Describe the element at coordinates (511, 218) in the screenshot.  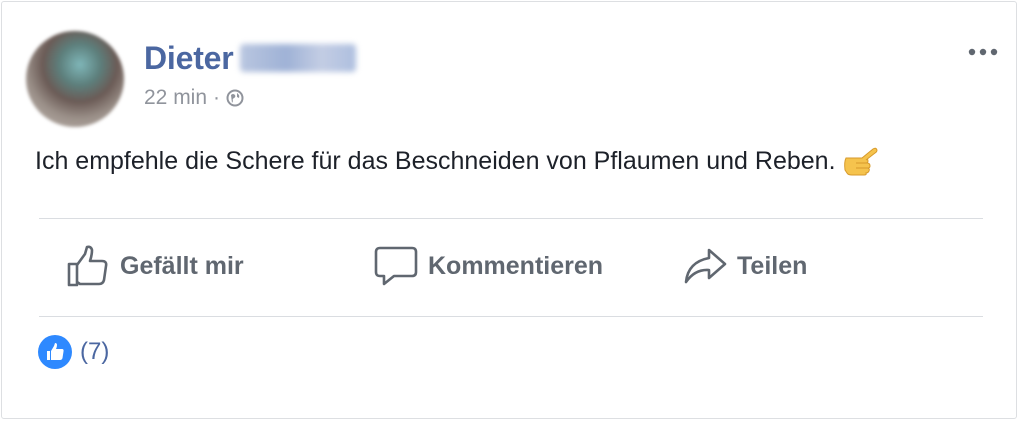
I see `divider-top` at that location.